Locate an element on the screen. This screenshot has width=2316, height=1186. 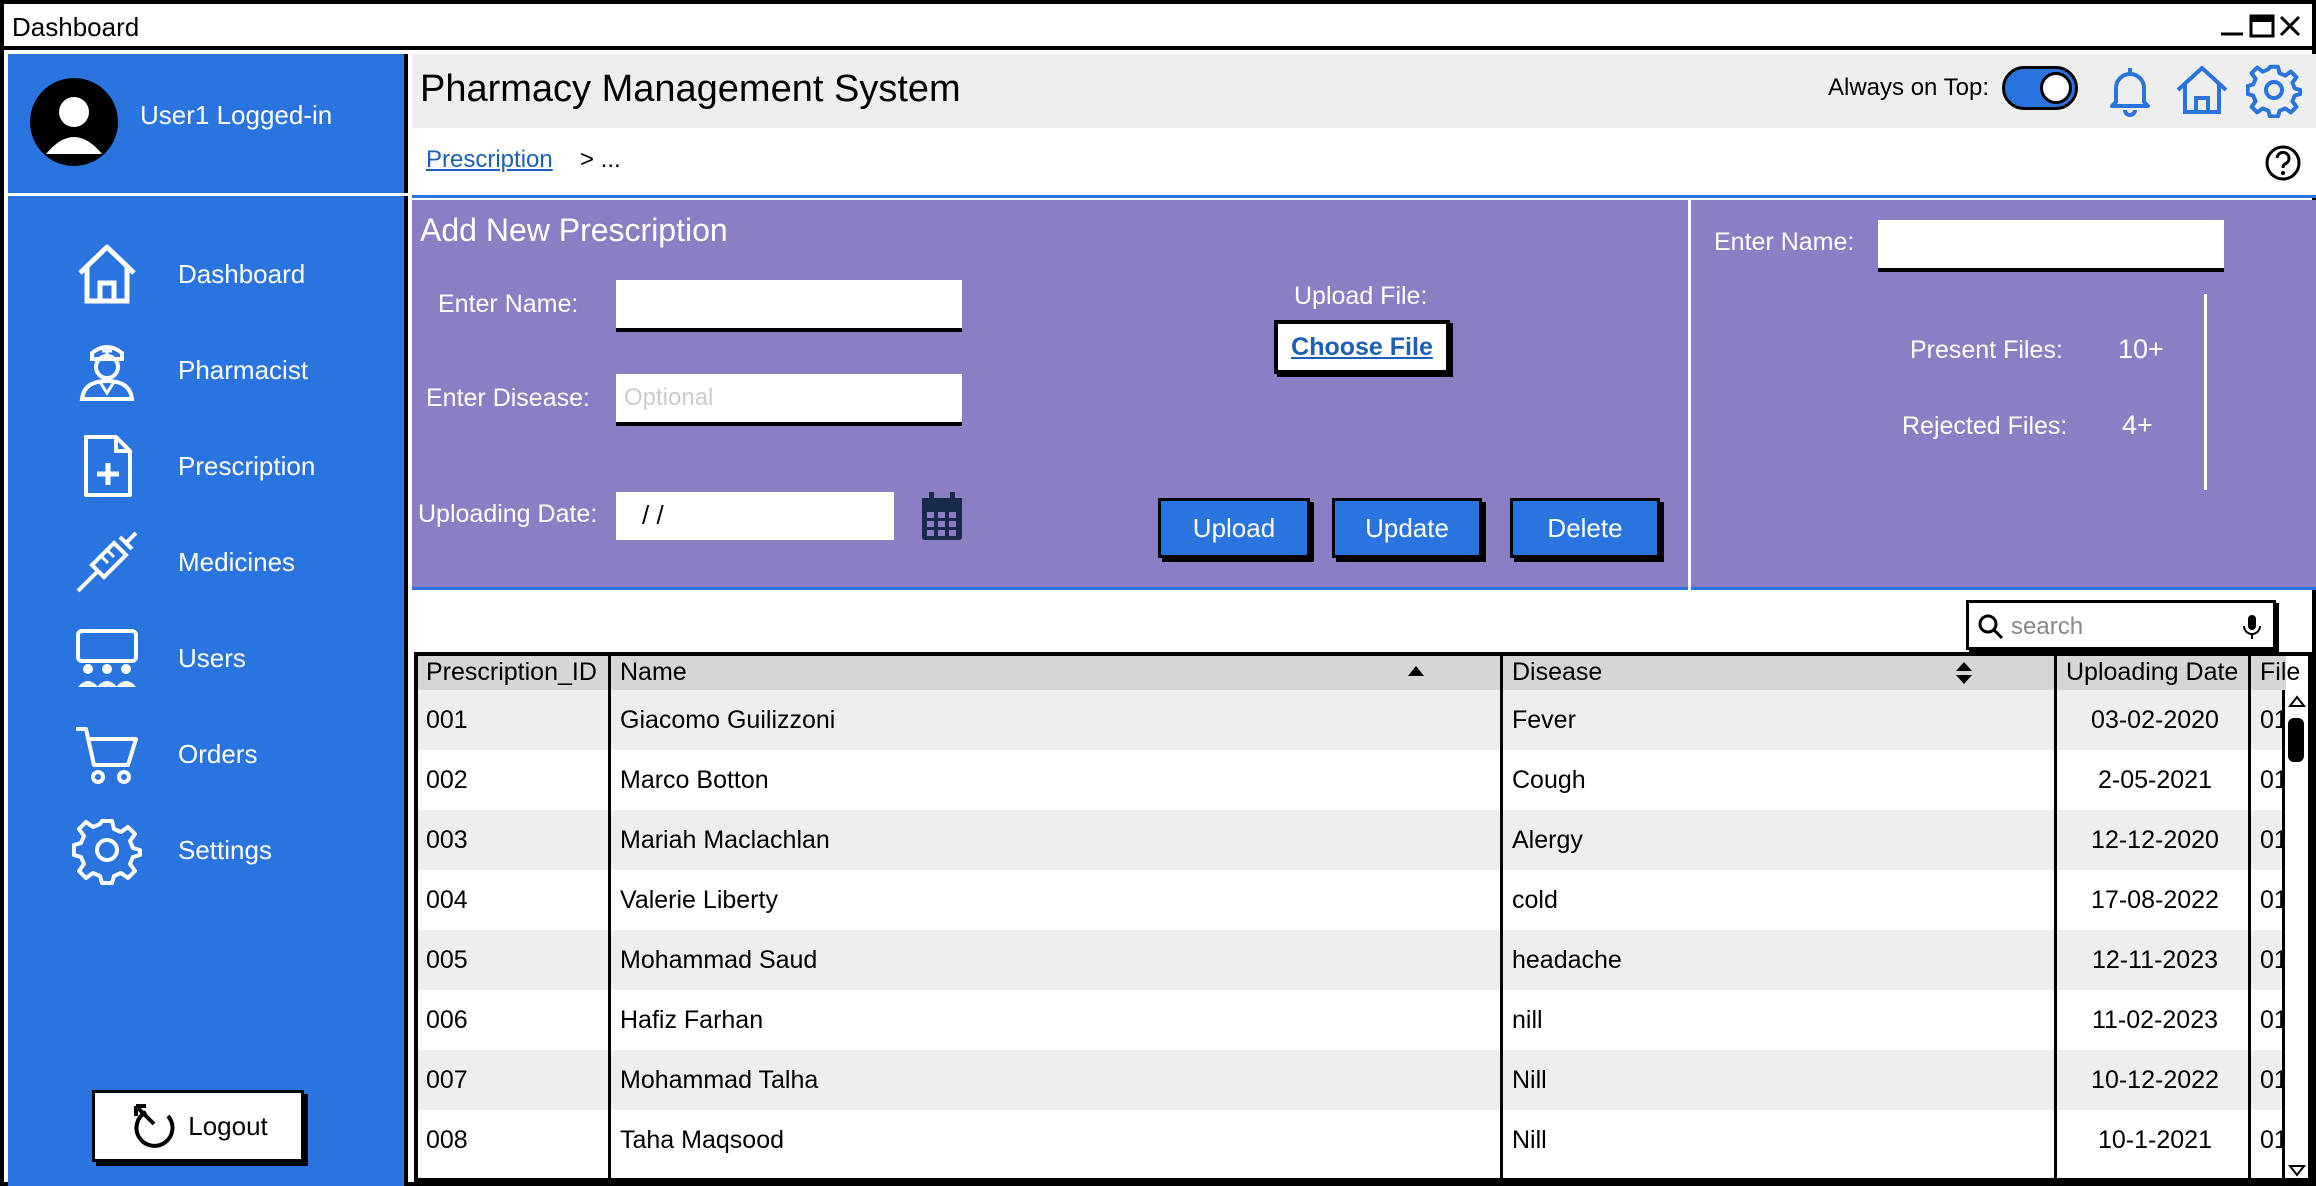
rejected-files-label: Rejected Files: is located at coordinates (1985, 426).